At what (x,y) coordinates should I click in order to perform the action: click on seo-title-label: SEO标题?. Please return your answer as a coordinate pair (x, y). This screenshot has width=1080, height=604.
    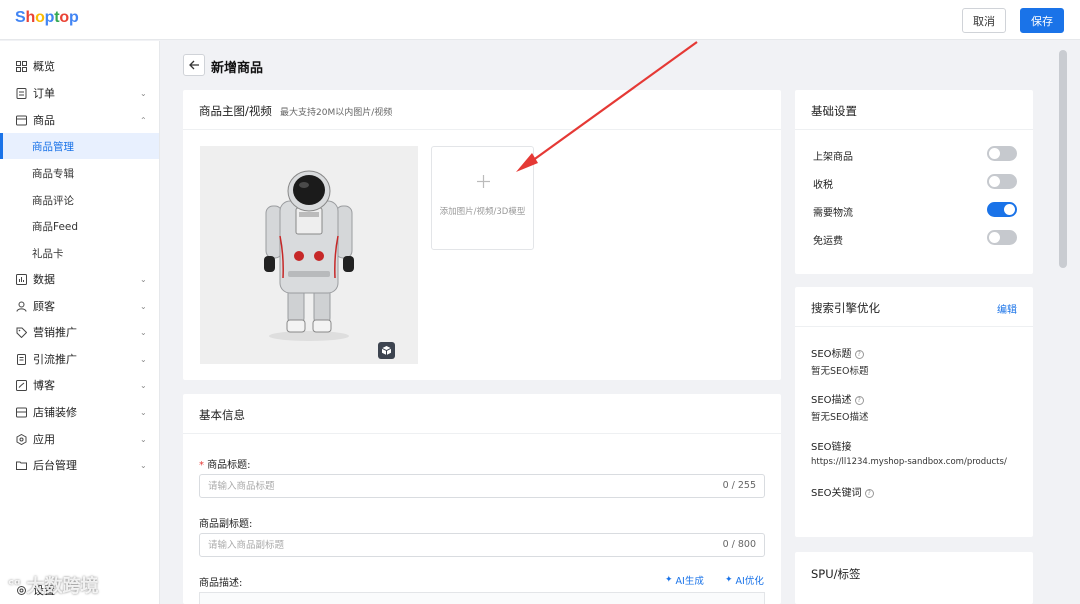
    Looking at the image, I should click on (837, 352).